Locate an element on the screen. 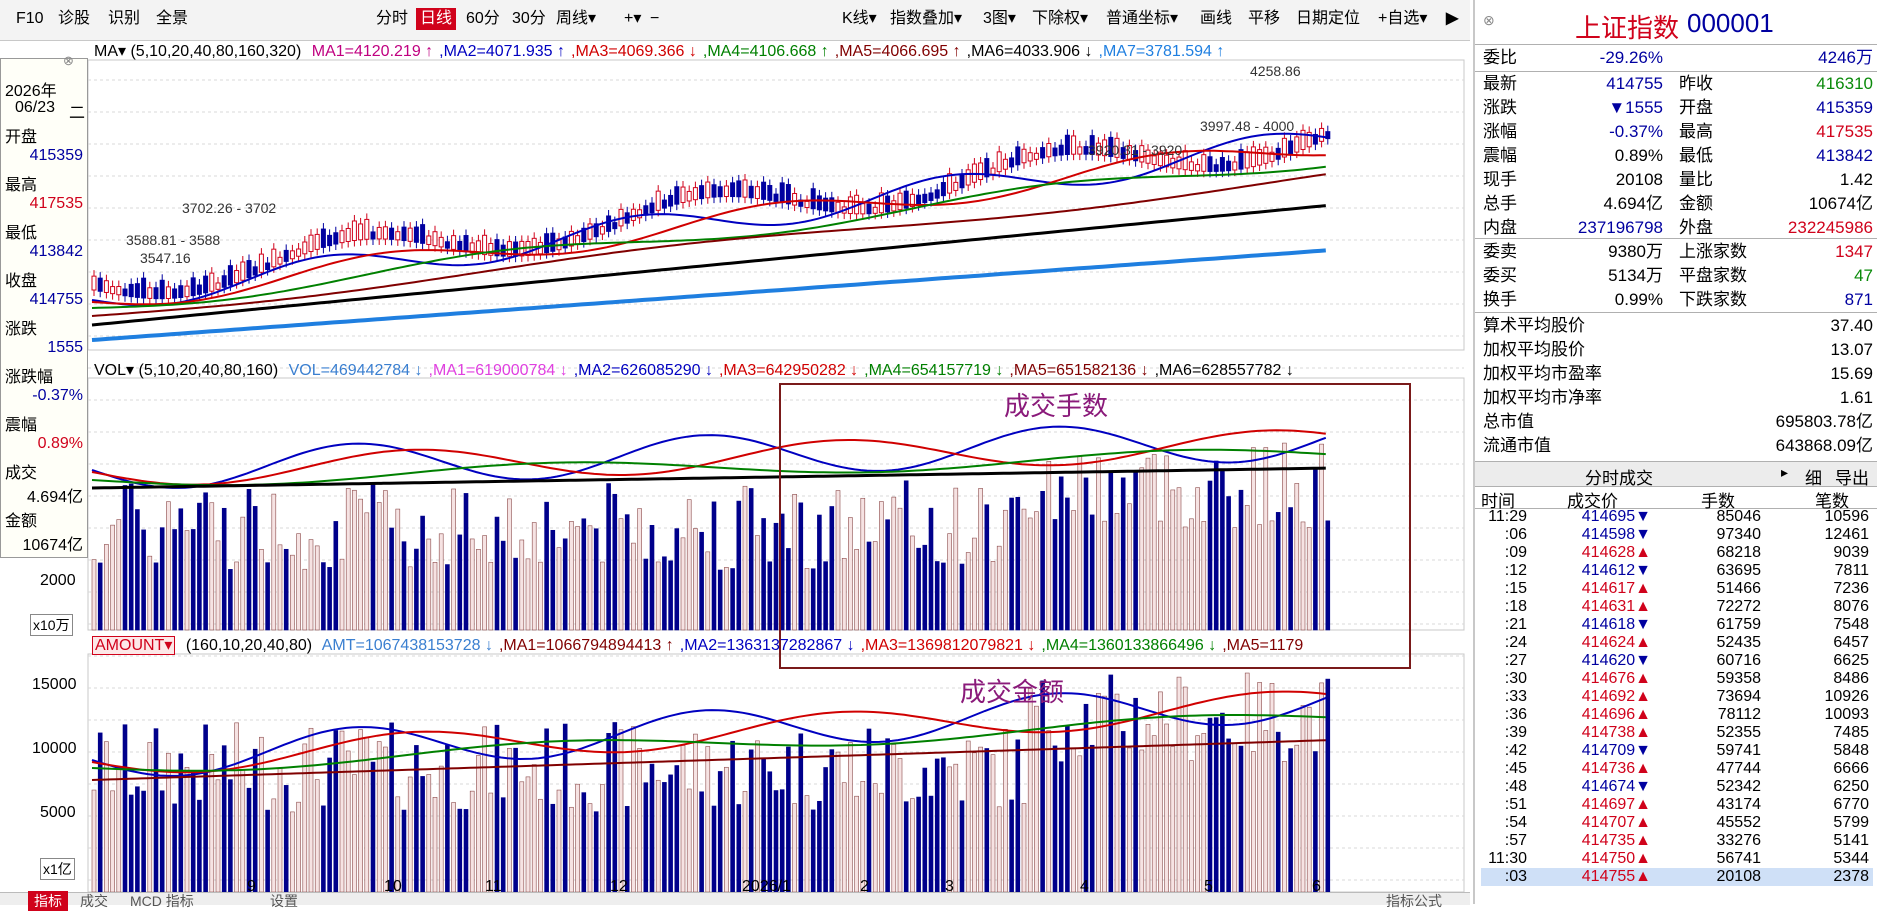 Image resolution: width=1877 pixels, height=911 pixels. draw-line-button: 画线 is located at coordinates (1216, 19).